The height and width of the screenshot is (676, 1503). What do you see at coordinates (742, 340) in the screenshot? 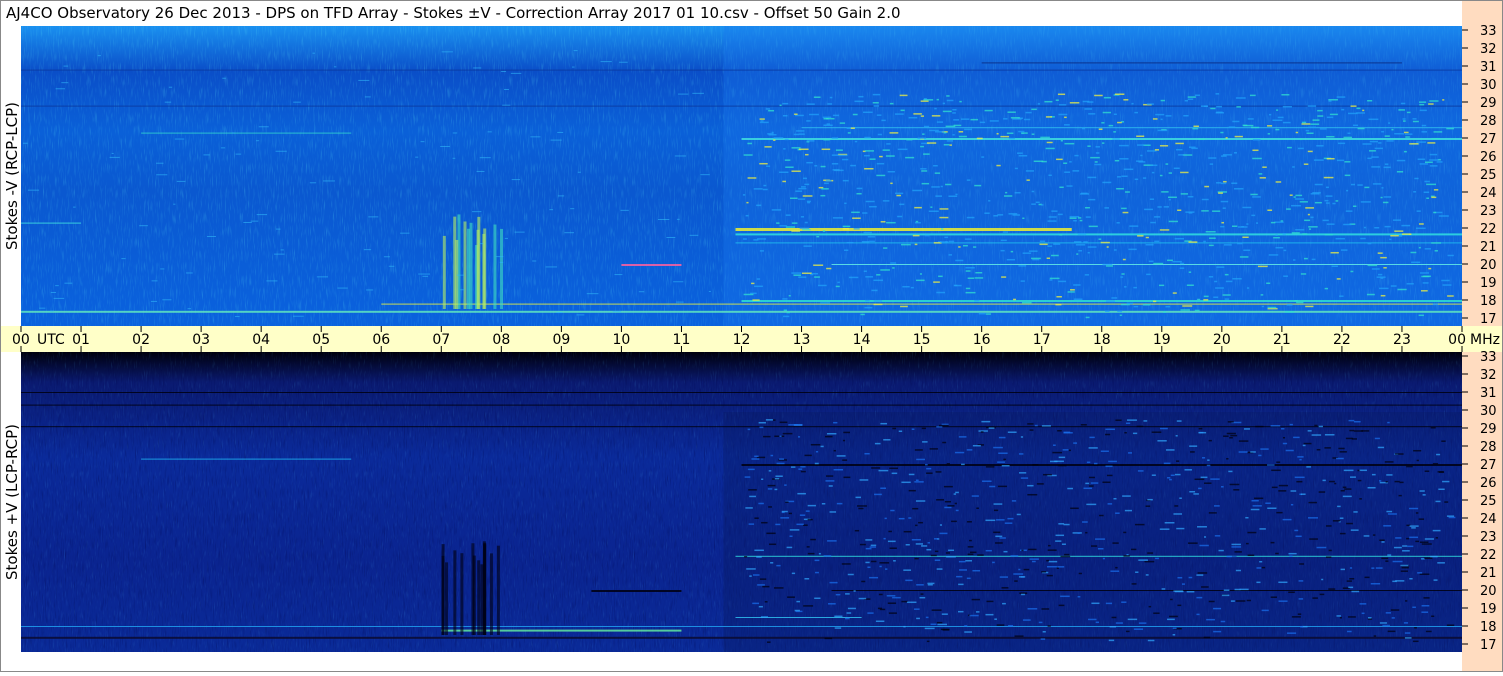
I see `time-tick-label: 12` at bounding box center [742, 340].